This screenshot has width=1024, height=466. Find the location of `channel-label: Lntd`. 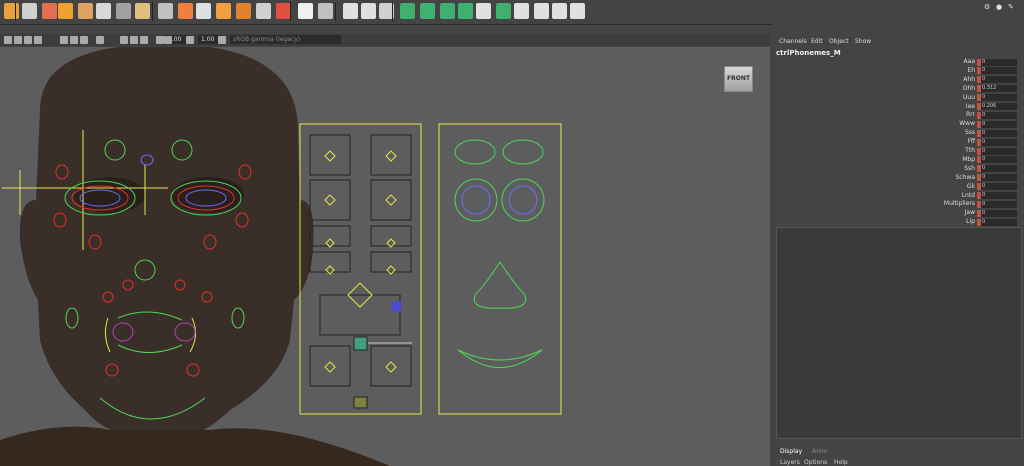

channel-label: Lntd is located at coordinates (925, 196).